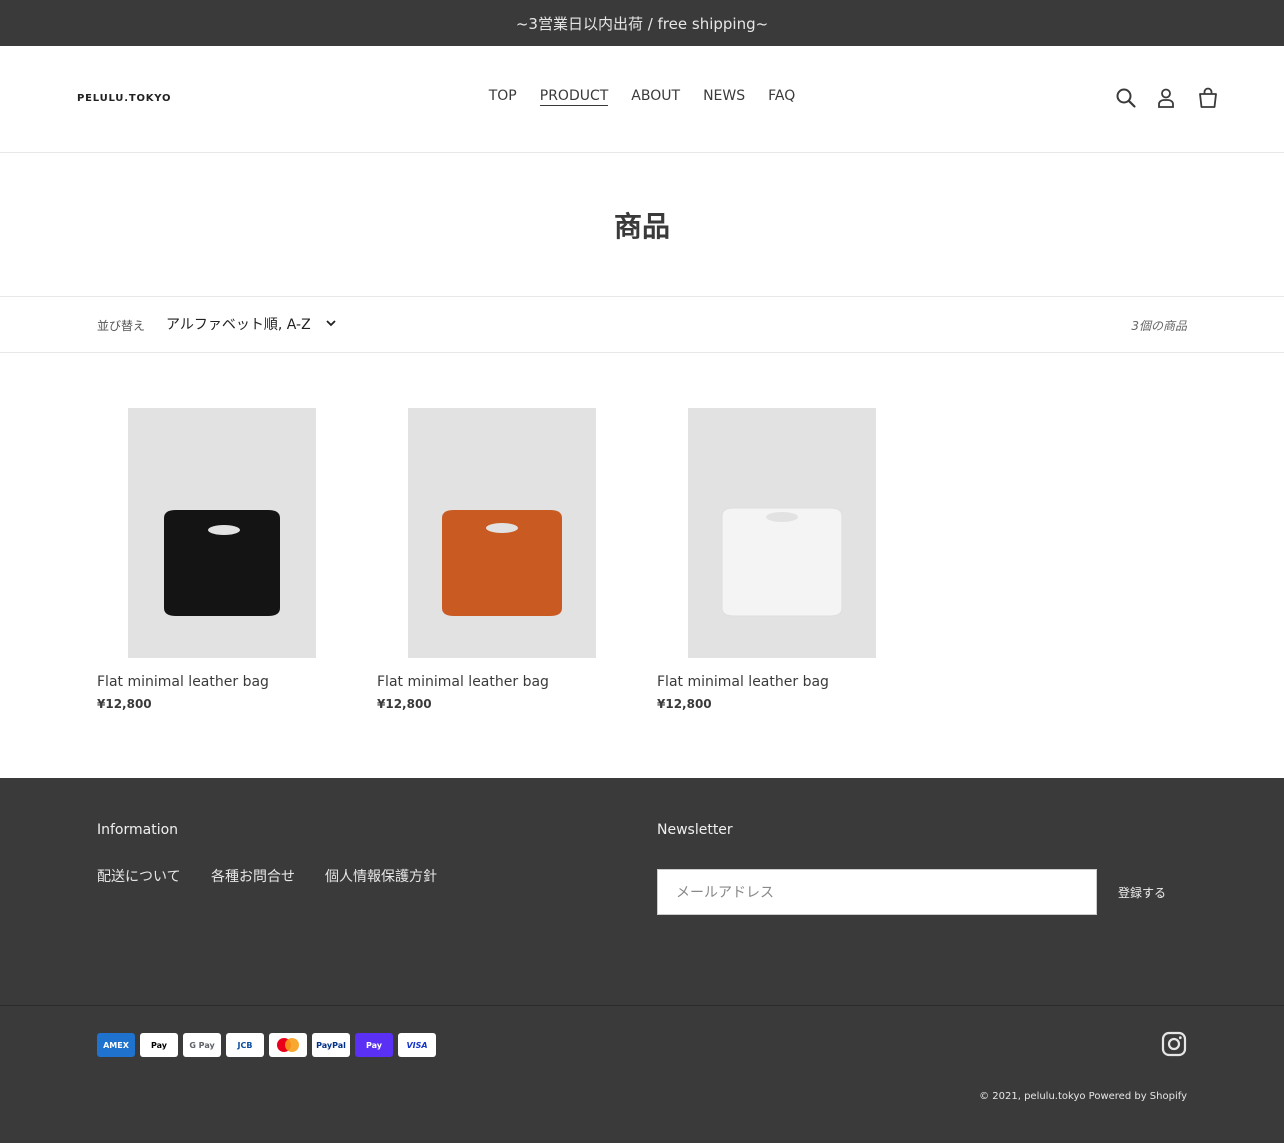  Describe the element at coordinates (641, 226) in the screenshot. I see `page-title: 商品` at that location.